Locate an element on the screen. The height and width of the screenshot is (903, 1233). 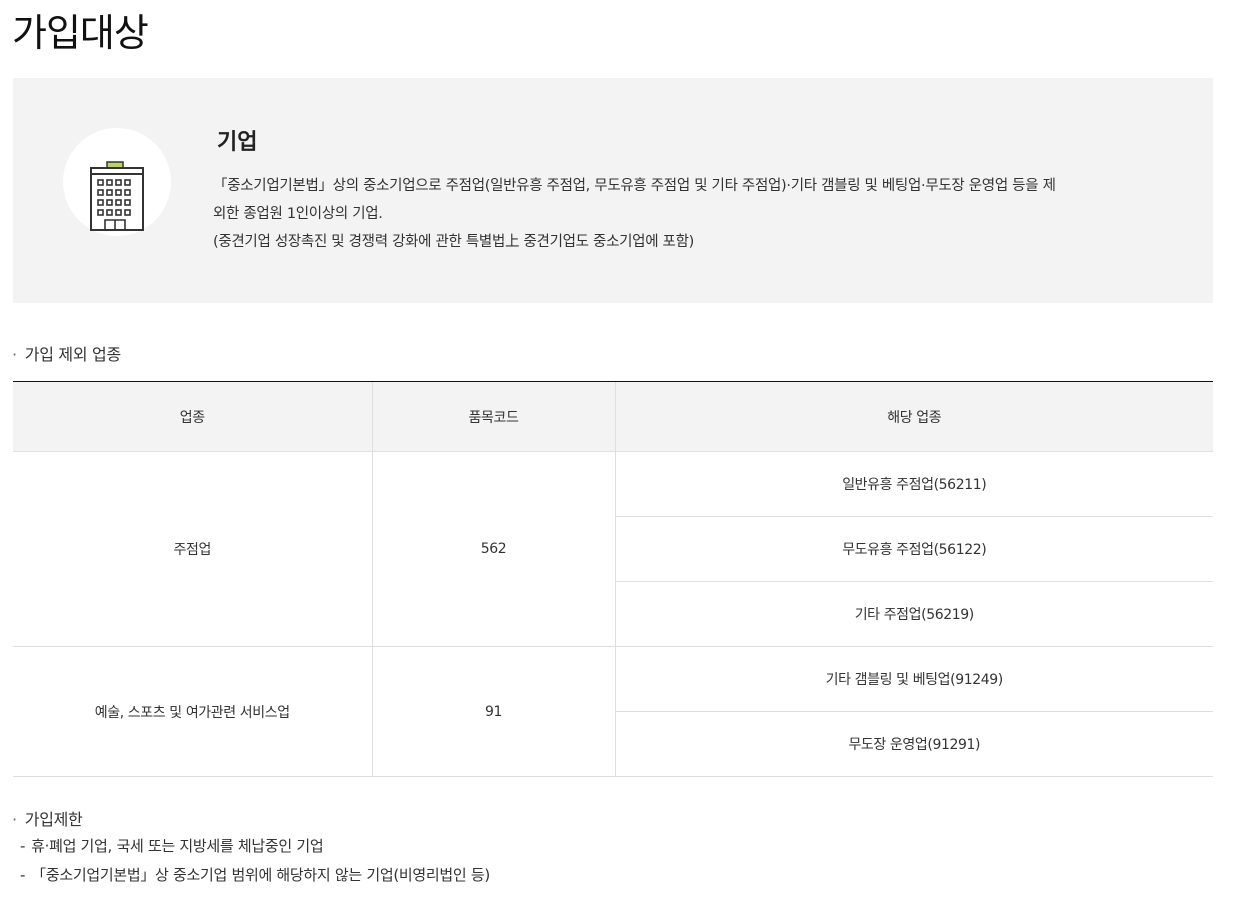
code-cell: 91 is located at coordinates (493, 711).